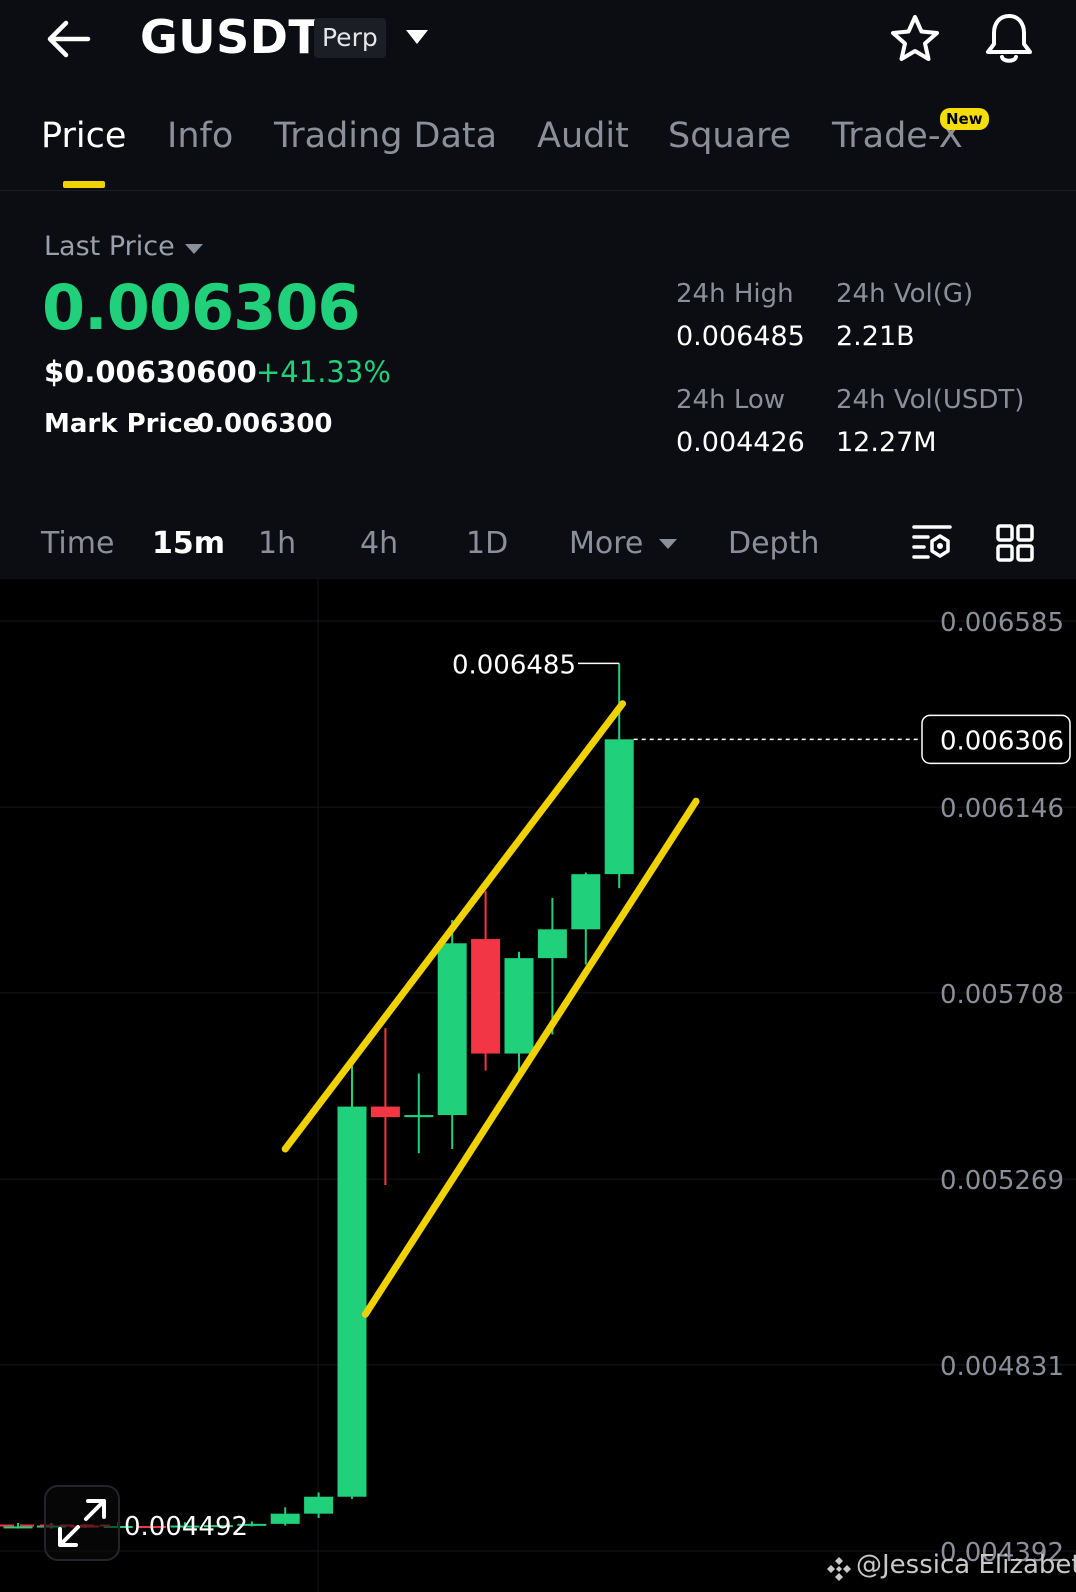 The width and height of the screenshot is (1076, 1592). What do you see at coordinates (186, 1527) in the screenshot?
I see `min-price-label: 0.004492` at bounding box center [186, 1527].